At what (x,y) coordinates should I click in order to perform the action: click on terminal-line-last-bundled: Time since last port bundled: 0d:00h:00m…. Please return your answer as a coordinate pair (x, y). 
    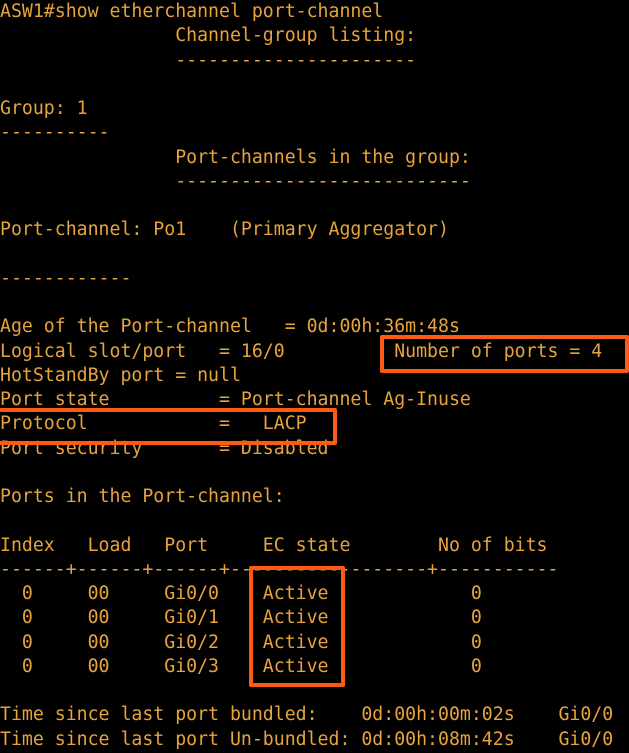
    Looking at the image, I should click on (307, 714).